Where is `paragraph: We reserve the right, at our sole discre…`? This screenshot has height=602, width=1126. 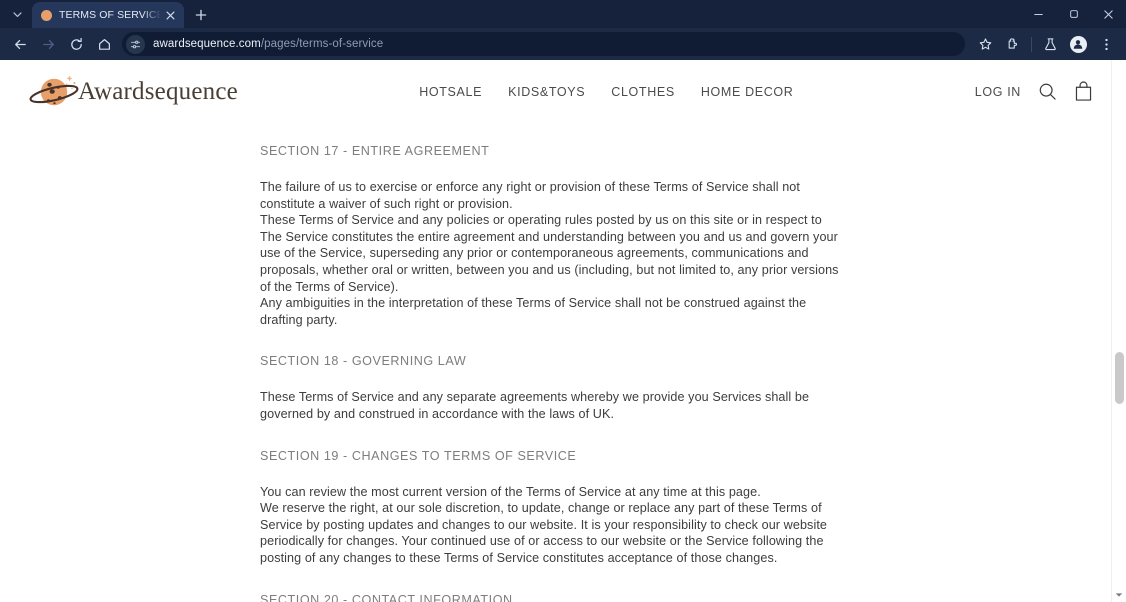
paragraph: We reserve the right, at our sole discre… is located at coordinates (544, 533).